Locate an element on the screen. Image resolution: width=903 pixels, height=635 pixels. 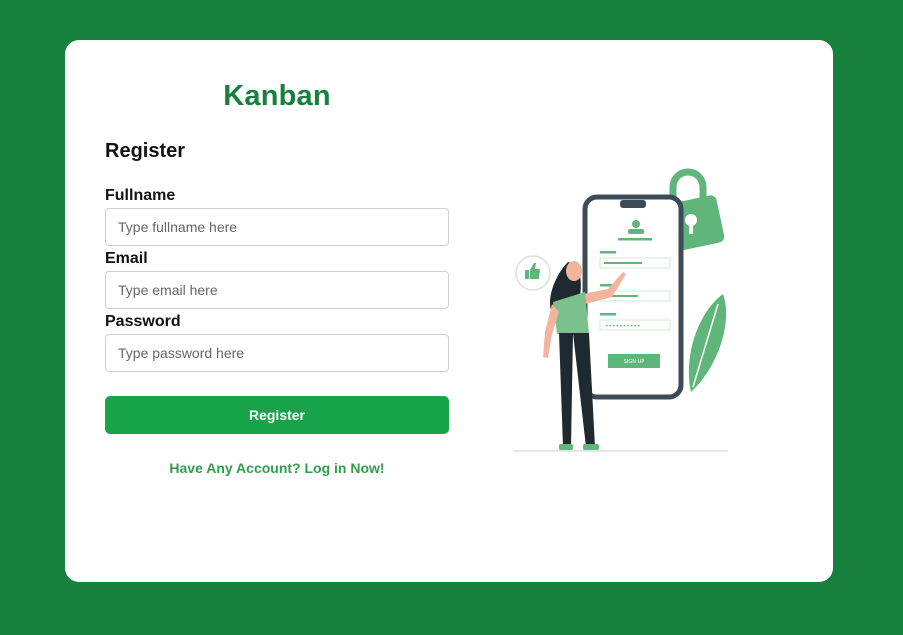
email-input is located at coordinates (277, 290).